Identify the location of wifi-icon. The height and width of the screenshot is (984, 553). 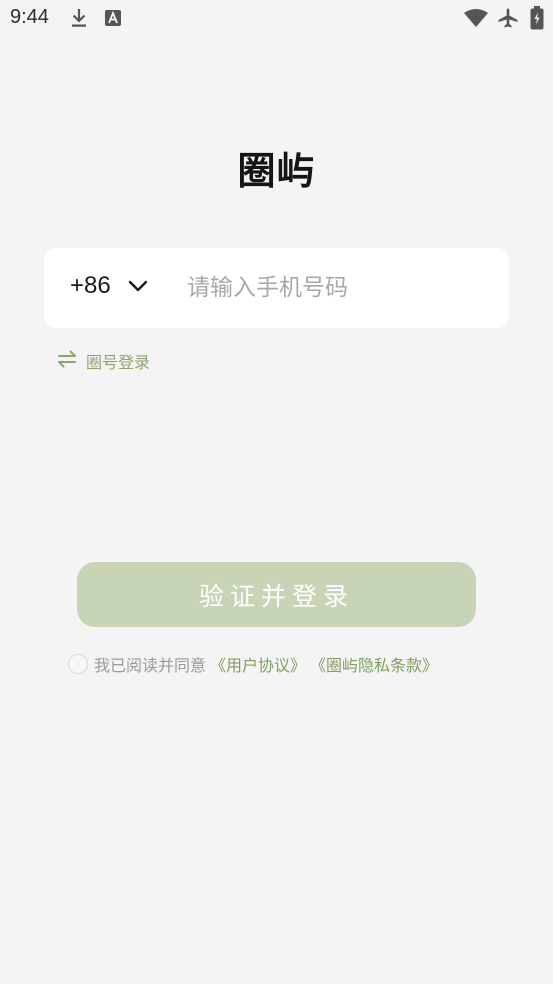
(476, 20).